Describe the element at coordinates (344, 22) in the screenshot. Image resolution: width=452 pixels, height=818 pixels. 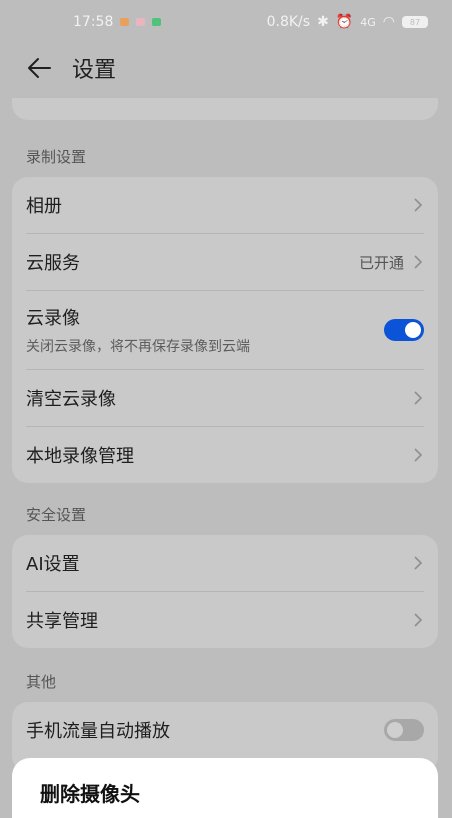
I see `alarm-icon: ⏰` at that location.